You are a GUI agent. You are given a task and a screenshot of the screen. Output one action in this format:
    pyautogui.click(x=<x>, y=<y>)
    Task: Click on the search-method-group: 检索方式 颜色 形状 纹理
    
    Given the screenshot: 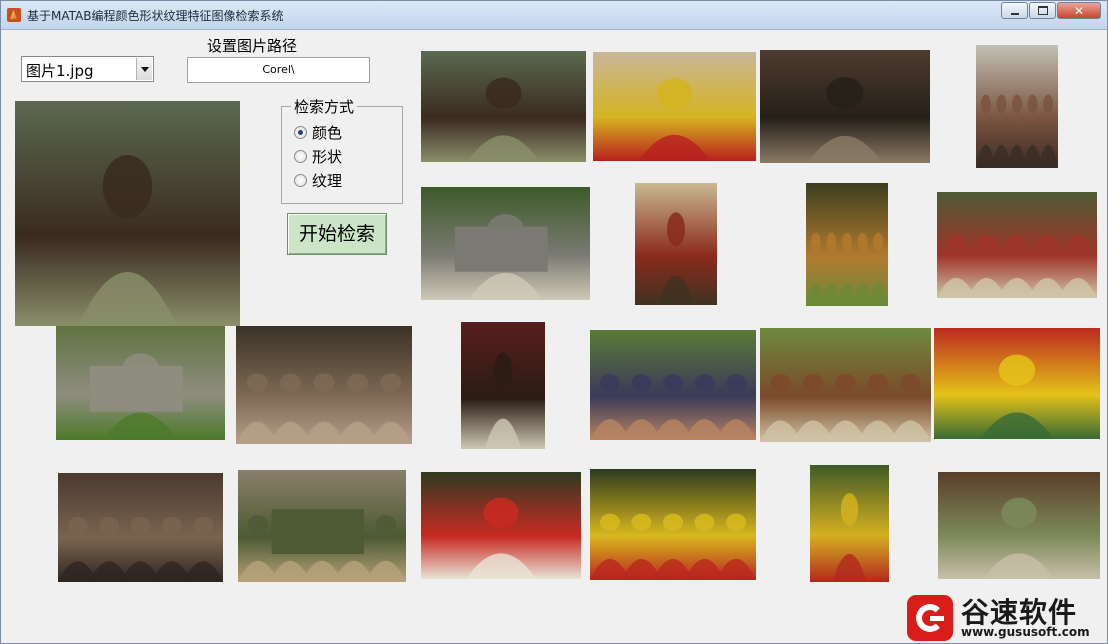 What is the action you would take?
    pyautogui.click(x=342, y=150)
    